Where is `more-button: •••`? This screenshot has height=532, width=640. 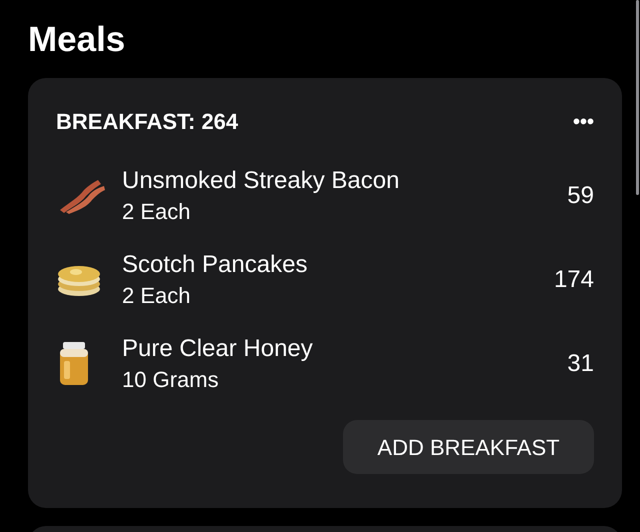 more-button: ••• is located at coordinates (583, 122).